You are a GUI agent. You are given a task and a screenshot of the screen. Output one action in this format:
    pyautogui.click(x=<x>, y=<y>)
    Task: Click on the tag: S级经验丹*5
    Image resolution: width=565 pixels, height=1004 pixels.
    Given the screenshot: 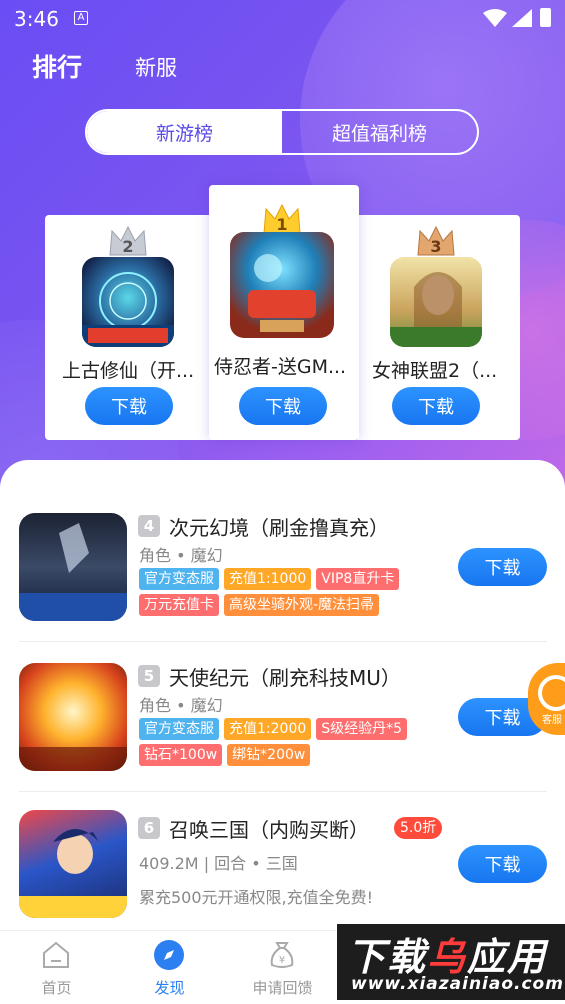 What is the action you would take?
    pyautogui.click(x=362, y=729)
    